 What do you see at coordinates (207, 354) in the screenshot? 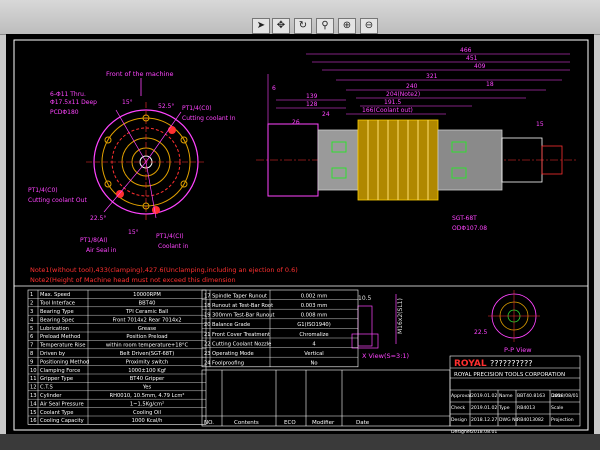
I see `spec-row-number: 23` at bounding box center [207, 354].